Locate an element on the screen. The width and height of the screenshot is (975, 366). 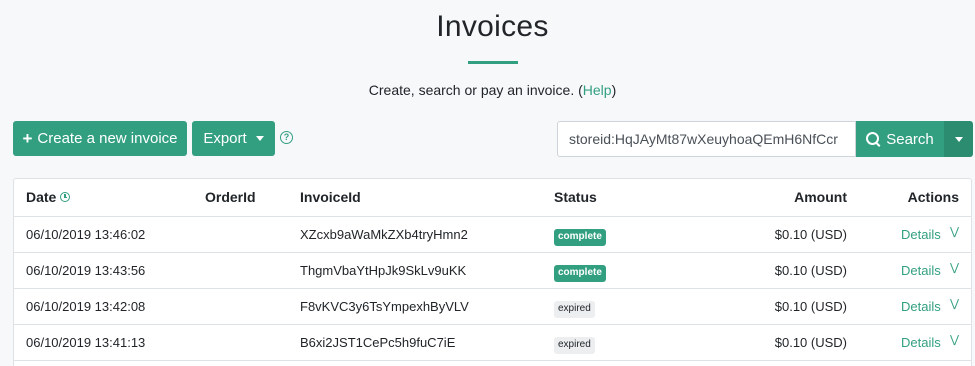
cell-date: 06/10/2019 13:46:02 is located at coordinates (86, 234).